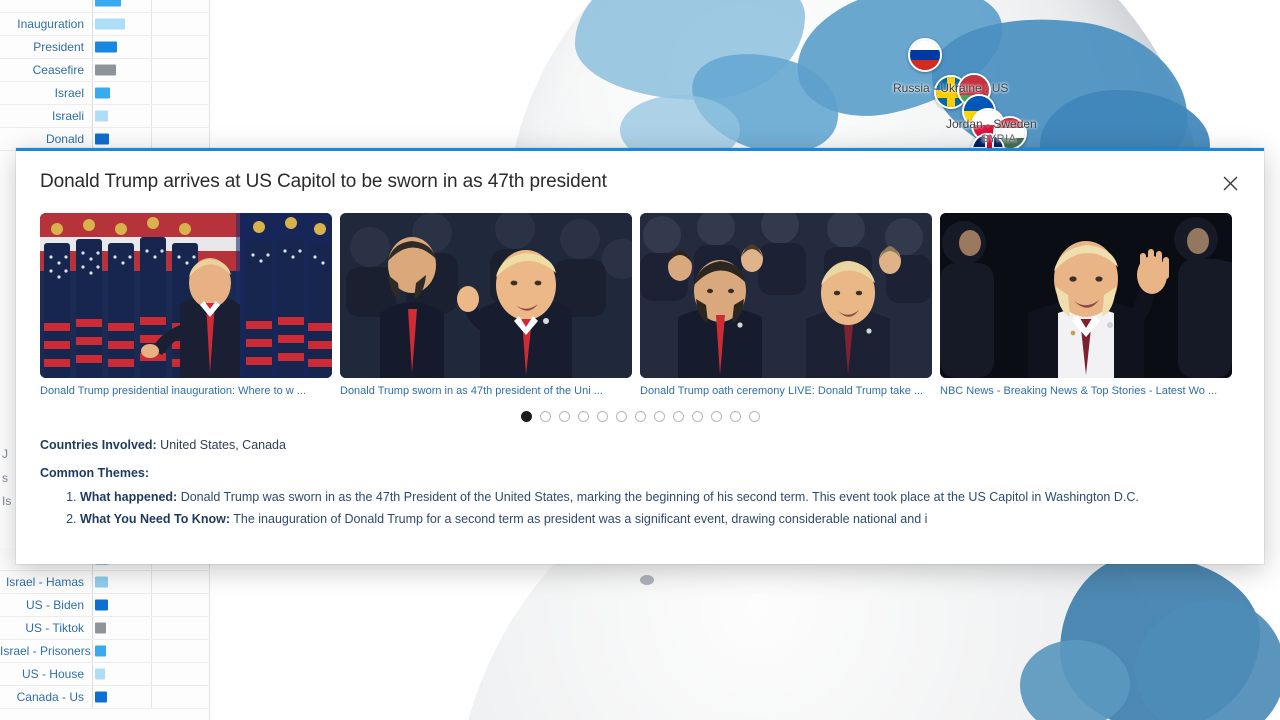  What do you see at coordinates (155, 519) in the screenshot?
I see `theme-item-key: What You Need To Know:` at bounding box center [155, 519].